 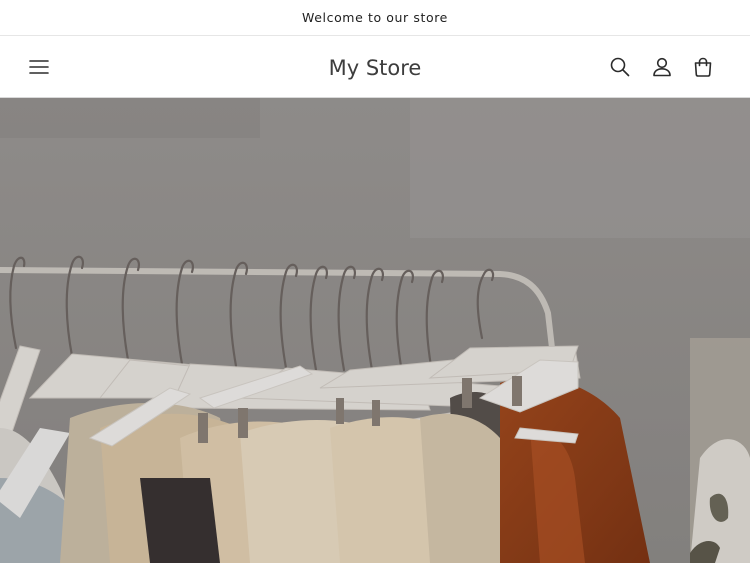 I want to click on announcement-text: Welcome to our store, so click(x=375, y=17).